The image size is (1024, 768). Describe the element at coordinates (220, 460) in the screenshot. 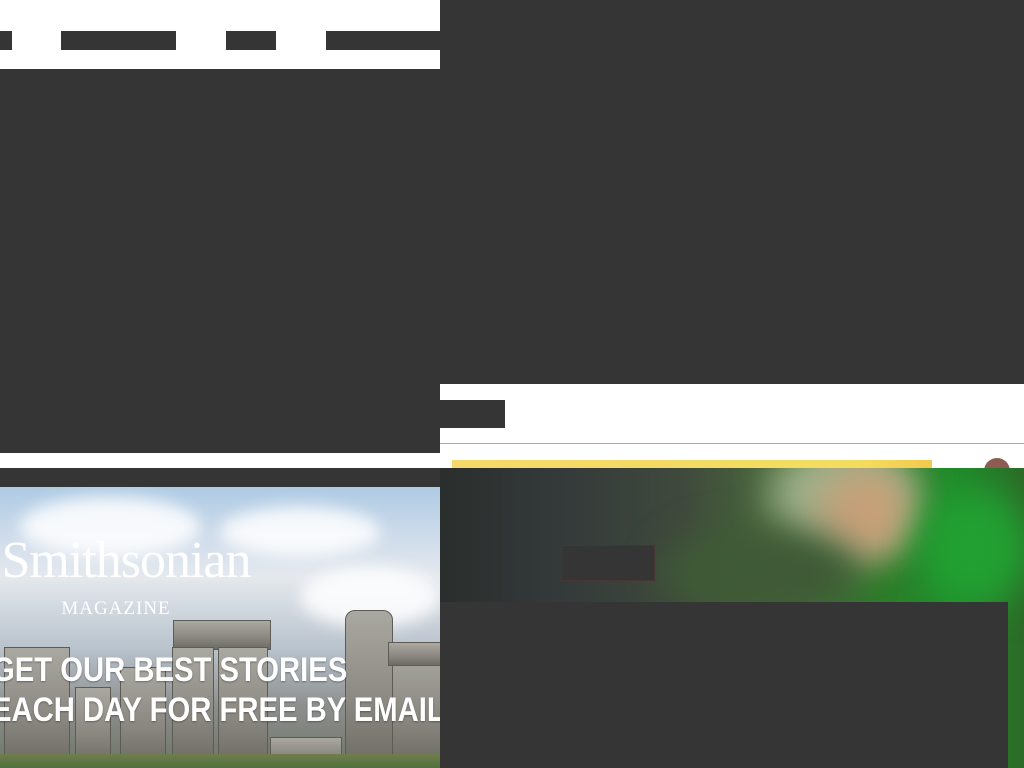

I see `left-divider` at that location.